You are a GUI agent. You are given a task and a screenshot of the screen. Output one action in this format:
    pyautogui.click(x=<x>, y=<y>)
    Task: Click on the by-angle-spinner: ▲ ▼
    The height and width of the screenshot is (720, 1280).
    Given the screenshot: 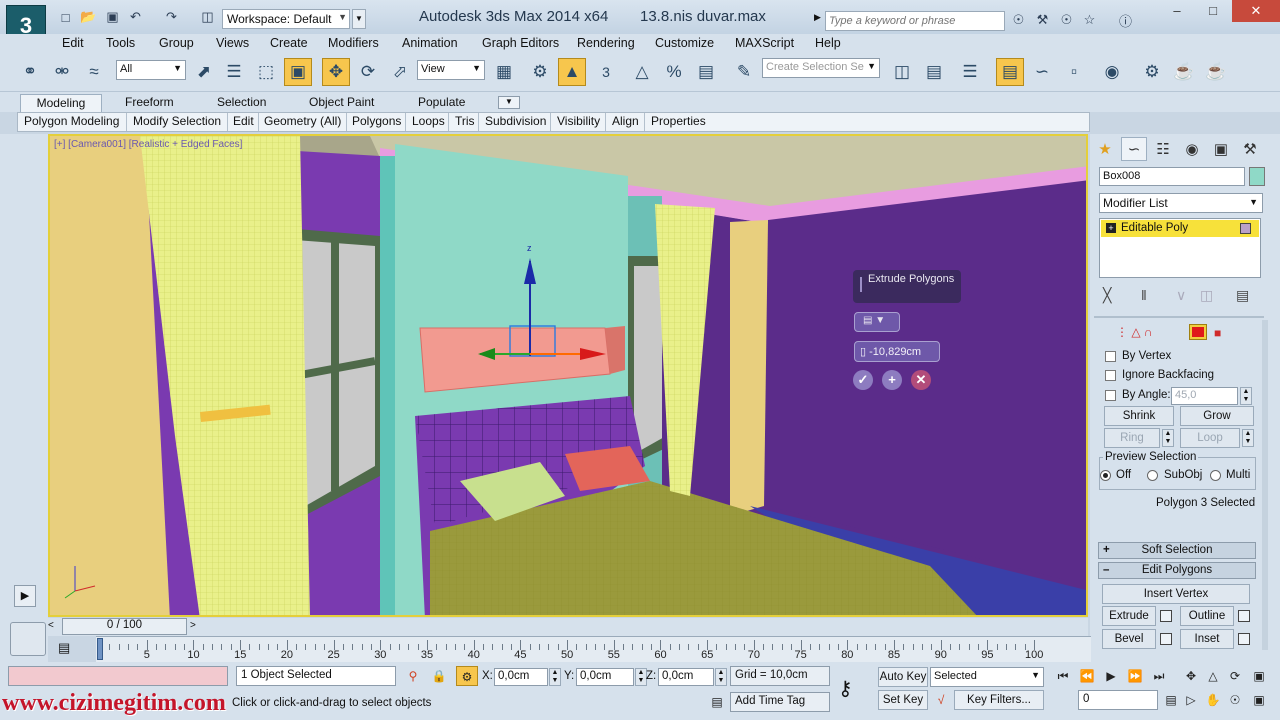 What is the action you would take?
    pyautogui.click(x=1246, y=396)
    